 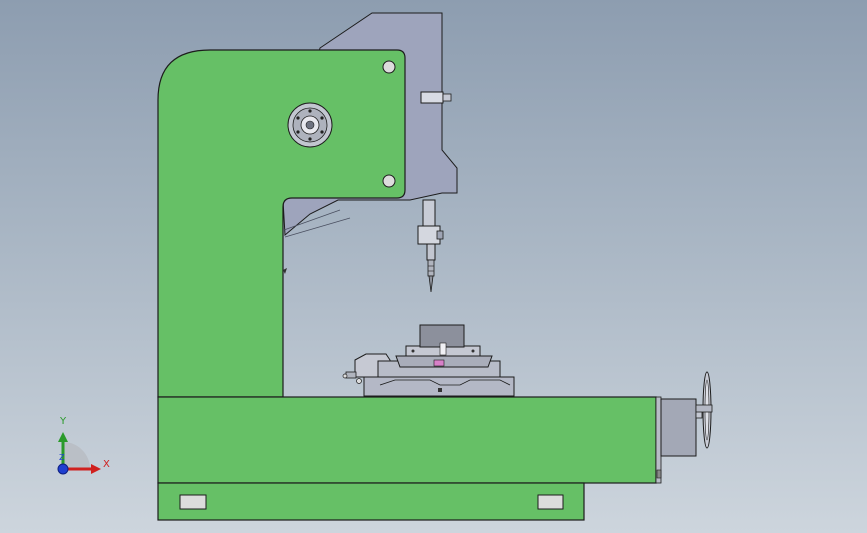 I want to click on z-axis-label: Z, so click(x=62, y=457).